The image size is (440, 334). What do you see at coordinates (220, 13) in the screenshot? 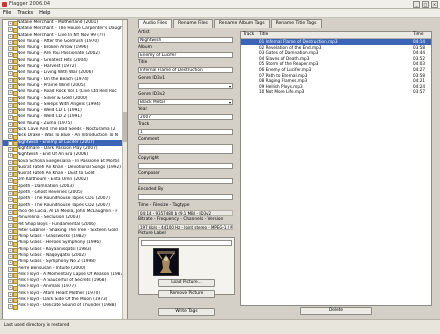
I see `menu-bar: File Tracks Help` at bounding box center [220, 13].